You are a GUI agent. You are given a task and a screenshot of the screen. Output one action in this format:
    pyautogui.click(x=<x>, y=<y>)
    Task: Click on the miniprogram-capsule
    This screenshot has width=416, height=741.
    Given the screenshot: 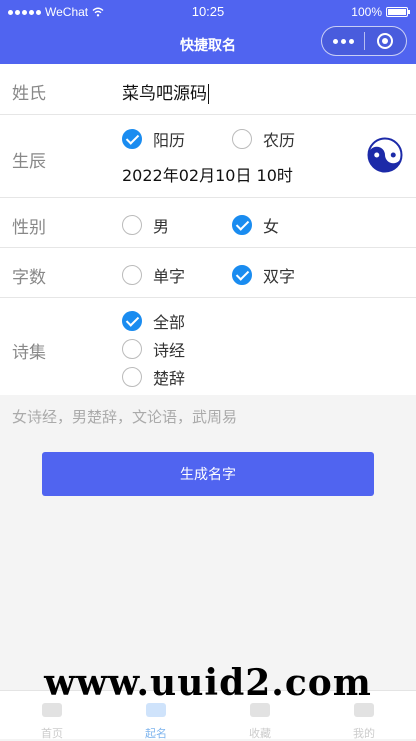 What is the action you would take?
    pyautogui.click(x=364, y=41)
    